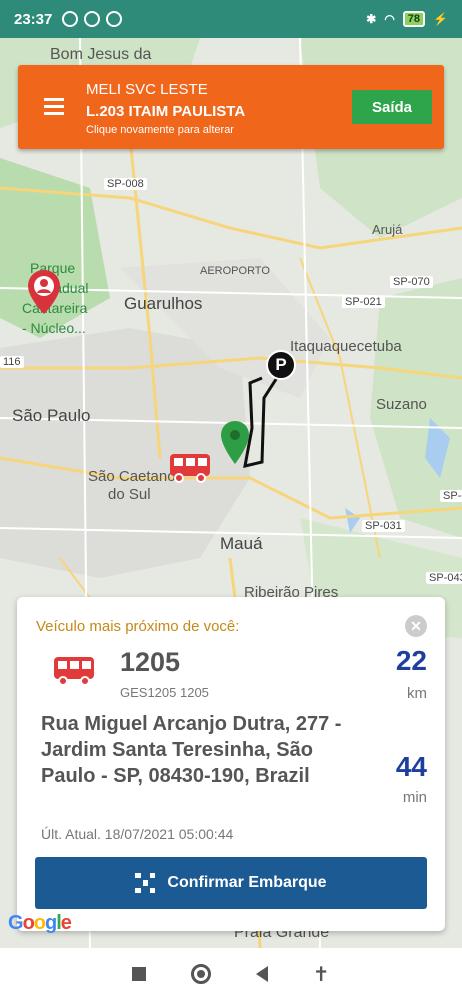  Describe the element at coordinates (247, 882) in the screenshot. I see `confirm-label: Confirmar Embarque` at that location.